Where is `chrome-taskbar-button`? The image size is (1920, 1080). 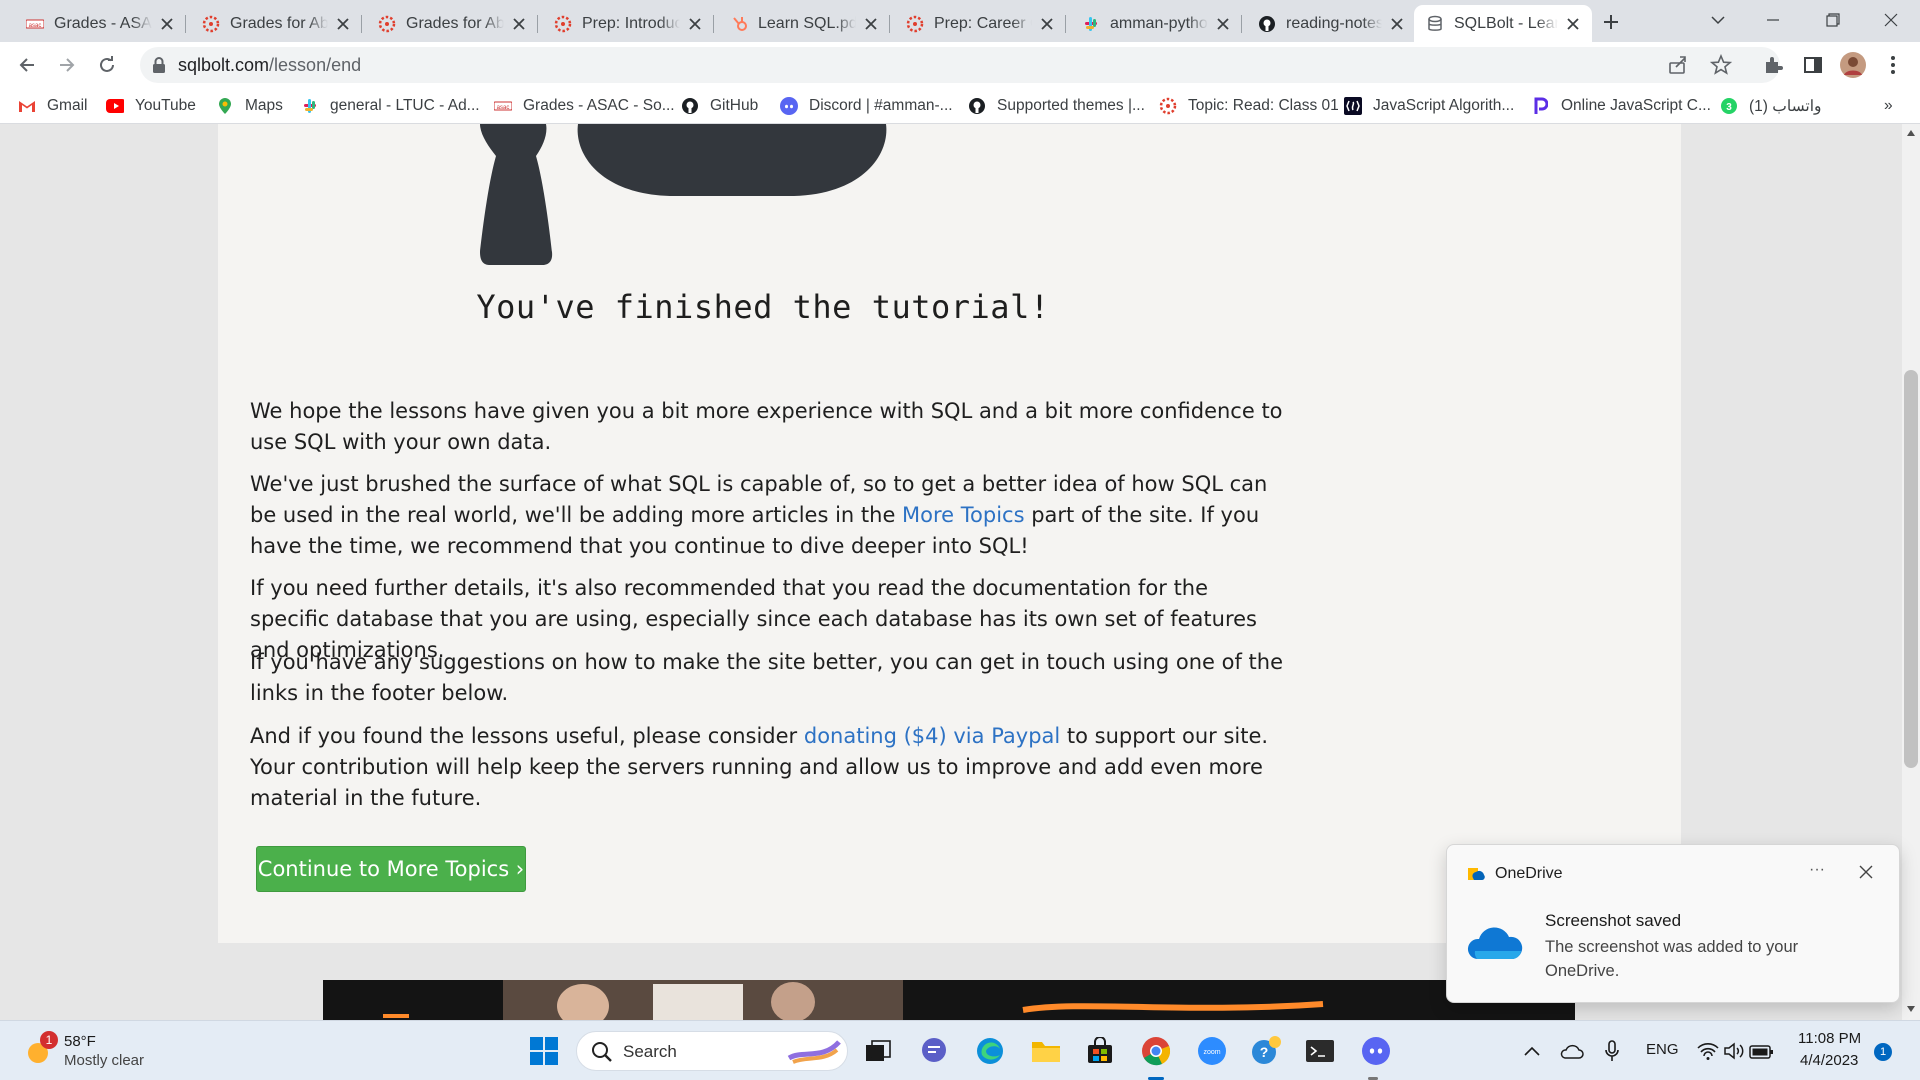
chrome-taskbar-button is located at coordinates (1156, 1051).